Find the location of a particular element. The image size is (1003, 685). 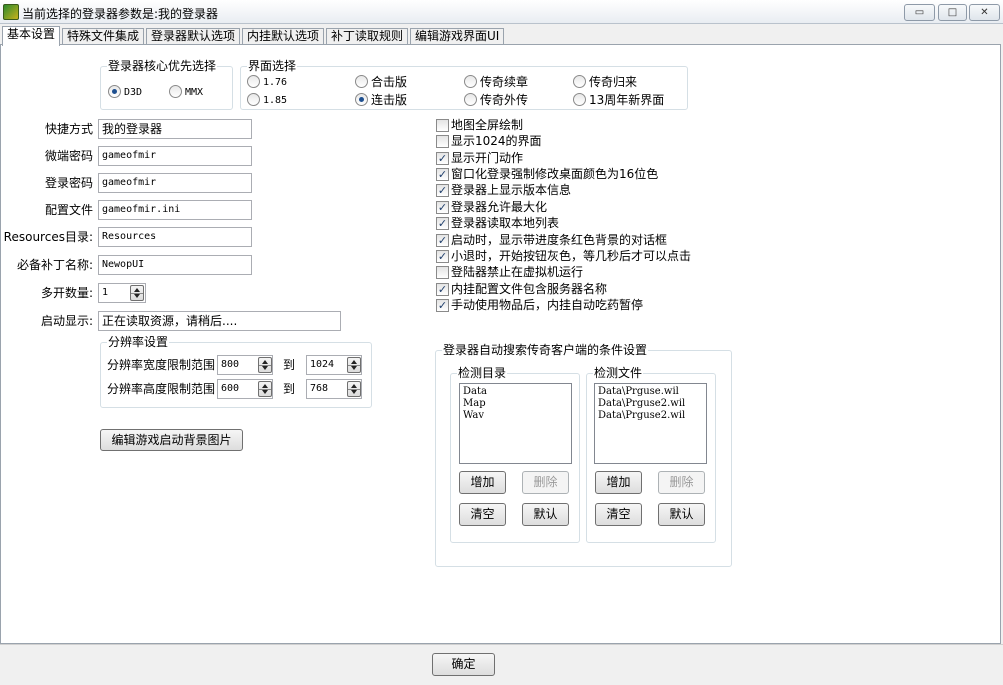

ui-radio-lianji is located at coordinates (361, 99).